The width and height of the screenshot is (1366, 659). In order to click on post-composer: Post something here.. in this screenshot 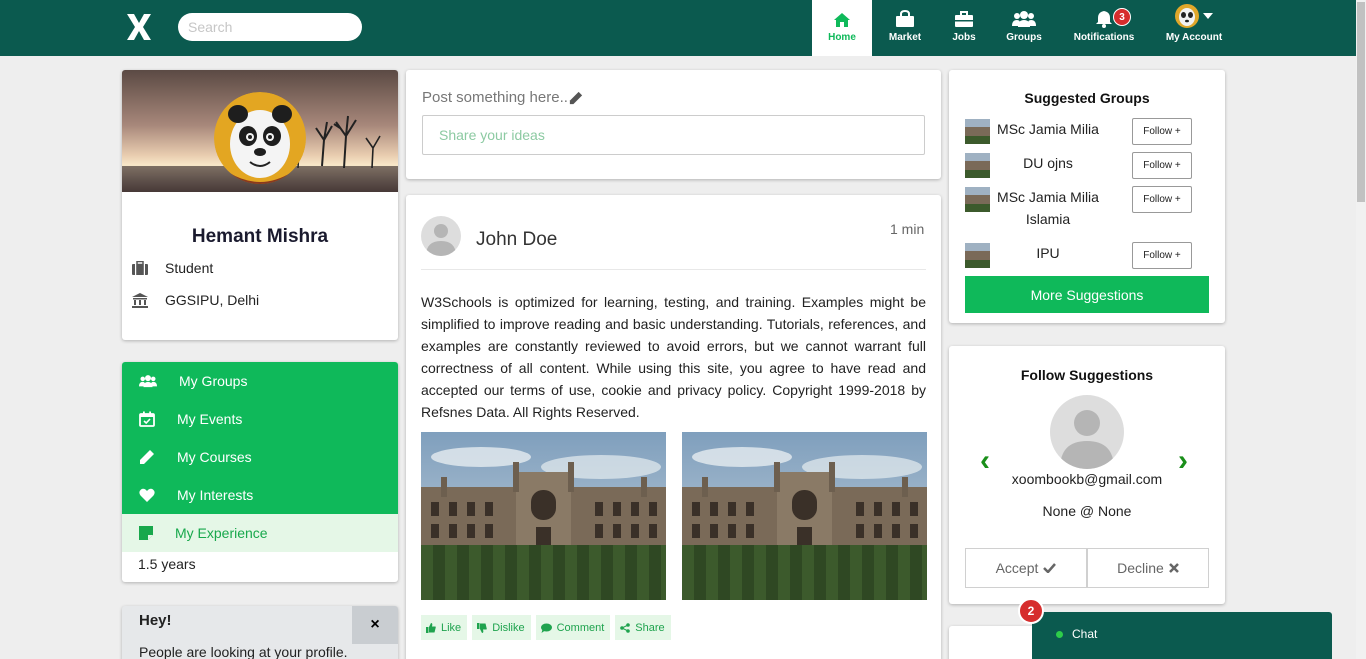, I will do `click(673, 124)`.